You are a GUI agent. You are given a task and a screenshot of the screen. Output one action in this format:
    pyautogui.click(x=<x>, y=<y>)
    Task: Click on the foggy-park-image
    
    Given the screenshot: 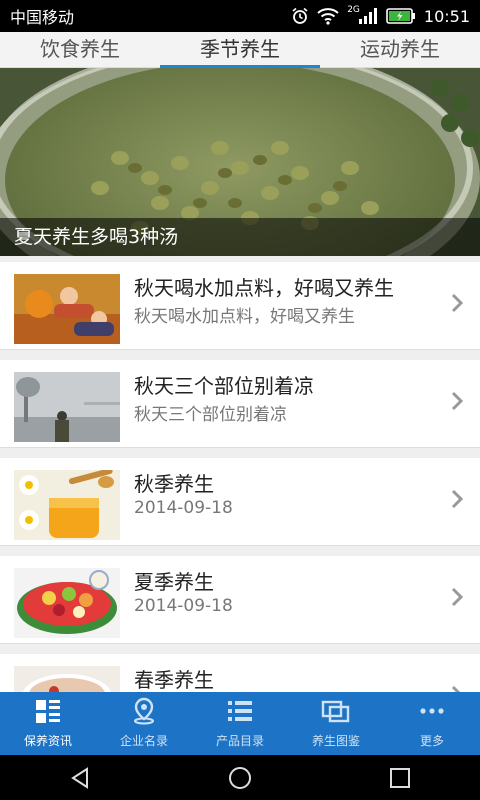 What is the action you would take?
    pyautogui.click(x=67, y=407)
    